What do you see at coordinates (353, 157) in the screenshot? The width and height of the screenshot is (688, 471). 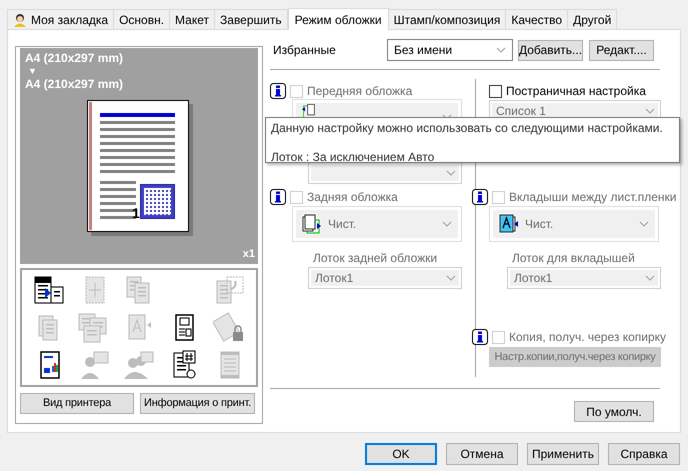 I see `tooltip-text: Лоток : За исключением Авто` at bounding box center [353, 157].